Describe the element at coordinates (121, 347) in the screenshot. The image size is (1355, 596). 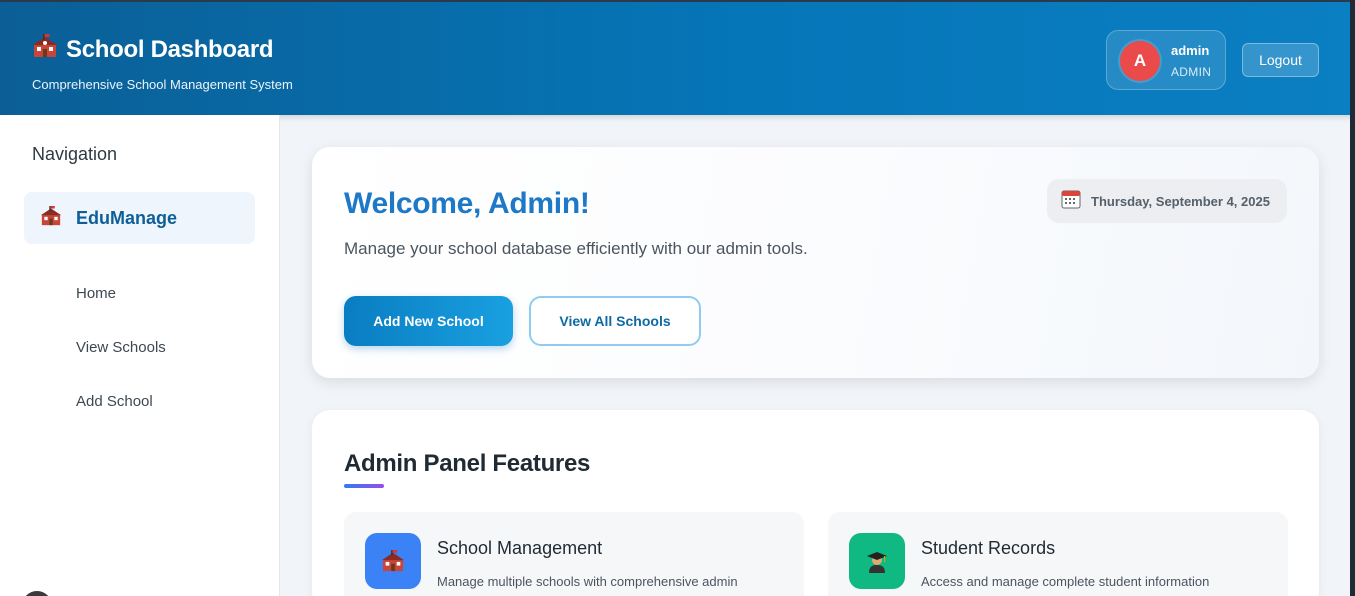
I see `sidebar-item-view-schools: View Schools` at that location.